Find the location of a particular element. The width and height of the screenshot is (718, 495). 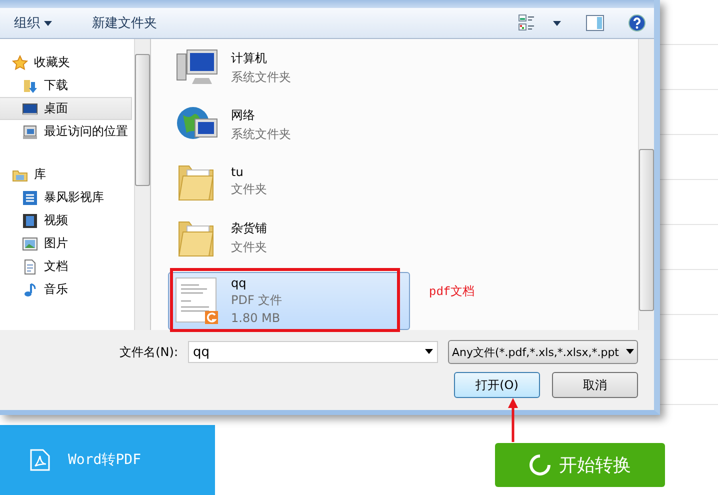

file-size: 1.80 MB is located at coordinates (256, 318).